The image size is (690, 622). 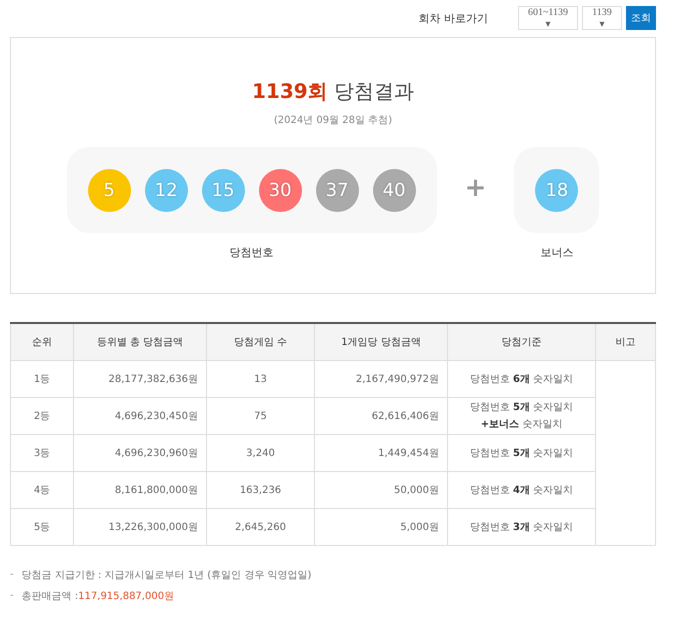 What do you see at coordinates (381, 527) in the screenshot?
I see `table-cell: 5,000원` at bounding box center [381, 527].